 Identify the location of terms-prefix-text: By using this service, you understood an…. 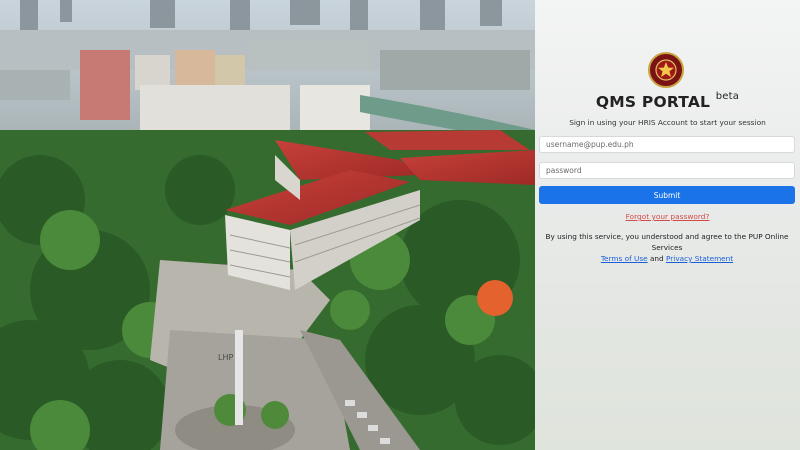
(667, 242).